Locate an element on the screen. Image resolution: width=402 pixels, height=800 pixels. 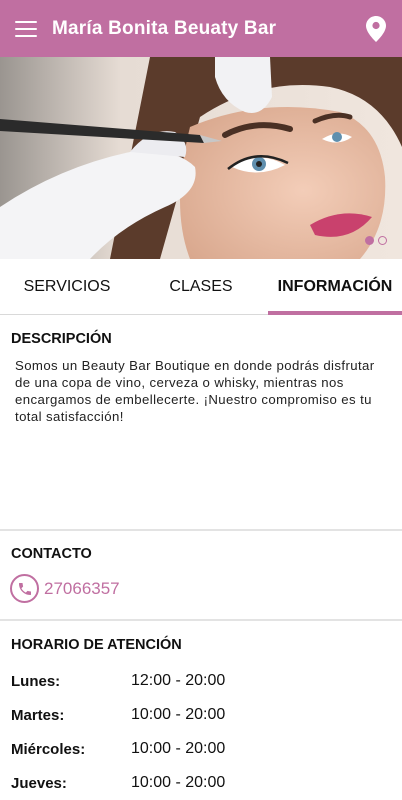
tab-informacion: INFORMACIÓN is located at coordinates (335, 287).